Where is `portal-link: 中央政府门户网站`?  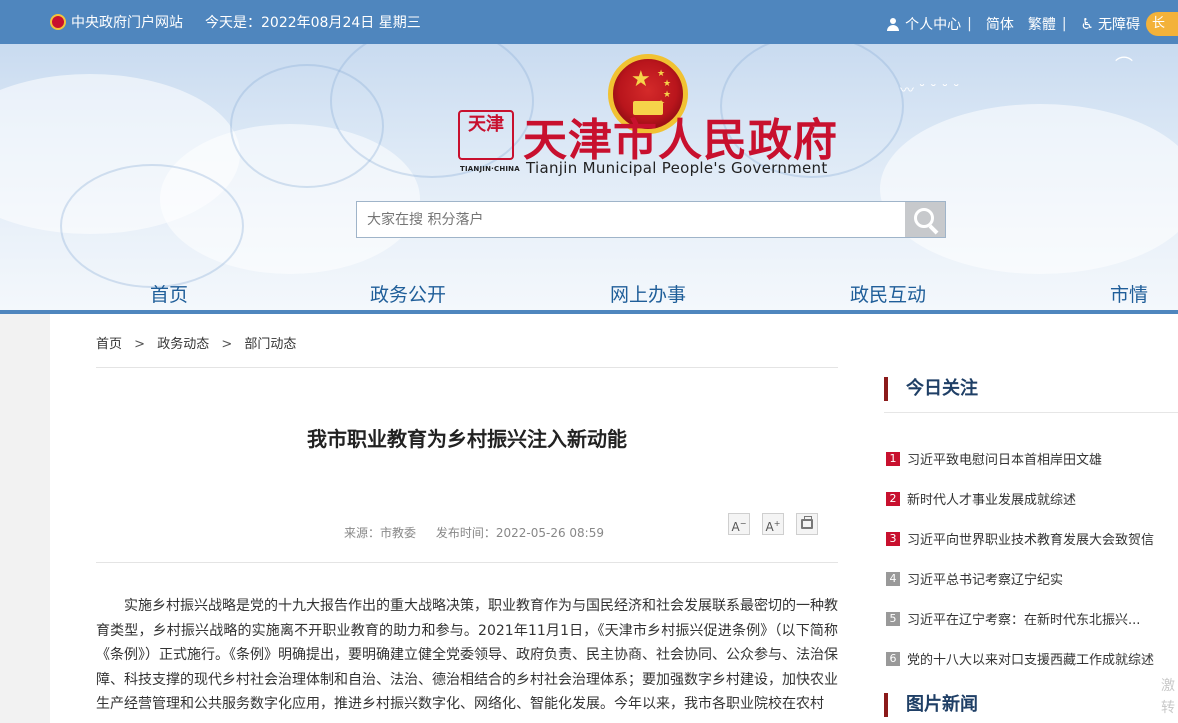
portal-link: 中央政府门户网站 is located at coordinates (127, 22).